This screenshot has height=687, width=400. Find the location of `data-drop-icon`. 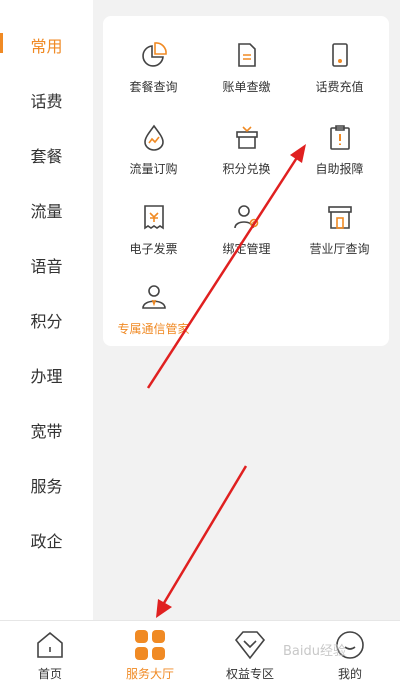

data-drop-icon is located at coordinates (154, 137).